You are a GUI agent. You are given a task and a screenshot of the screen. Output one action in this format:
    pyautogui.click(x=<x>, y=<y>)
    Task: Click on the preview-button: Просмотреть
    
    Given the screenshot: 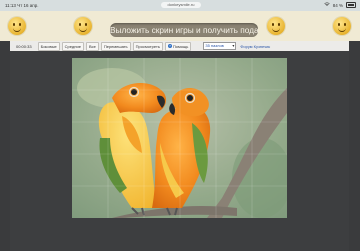 What is the action you would take?
    pyautogui.click(x=147, y=46)
    